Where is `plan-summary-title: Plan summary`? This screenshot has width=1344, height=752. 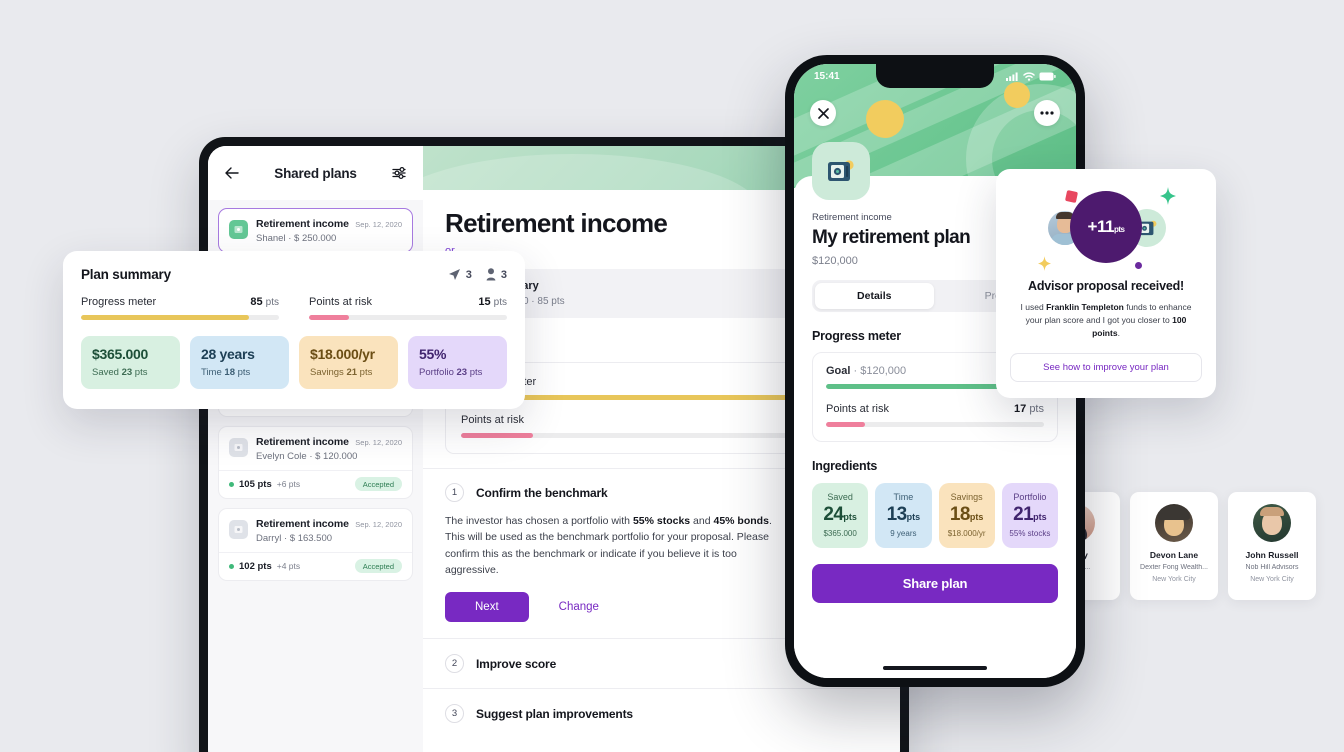
plan-summary-title: Plan summary is located at coordinates (126, 274).